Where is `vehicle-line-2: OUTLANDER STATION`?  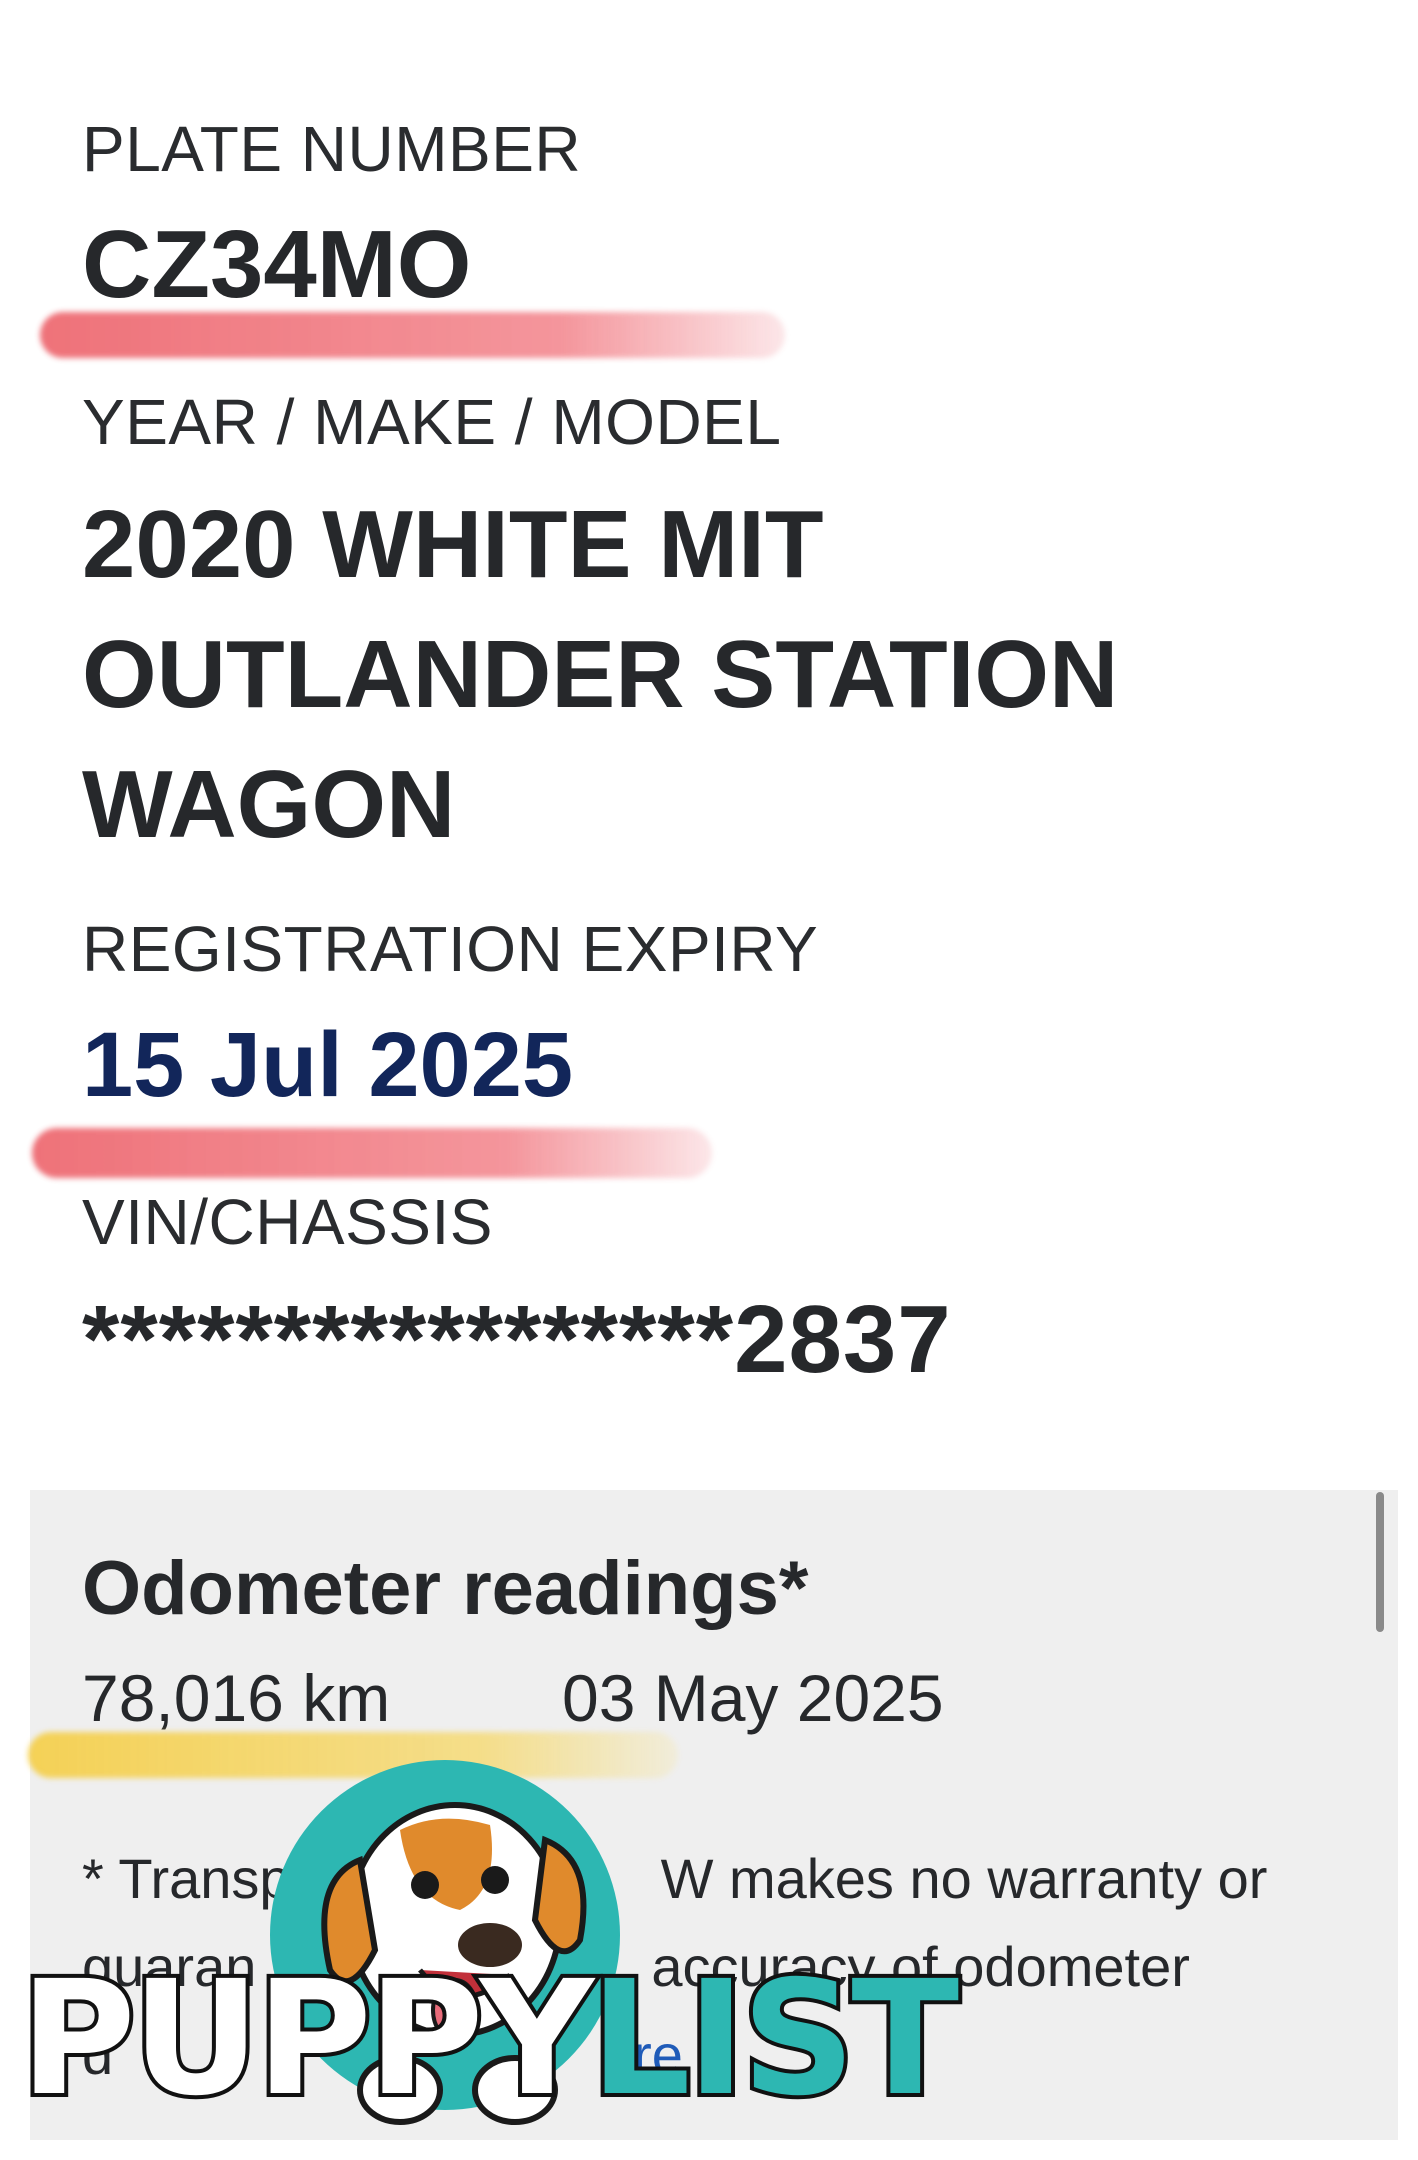 vehicle-line-2: OUTLANDER STATION is located at coordinates (600, 674).